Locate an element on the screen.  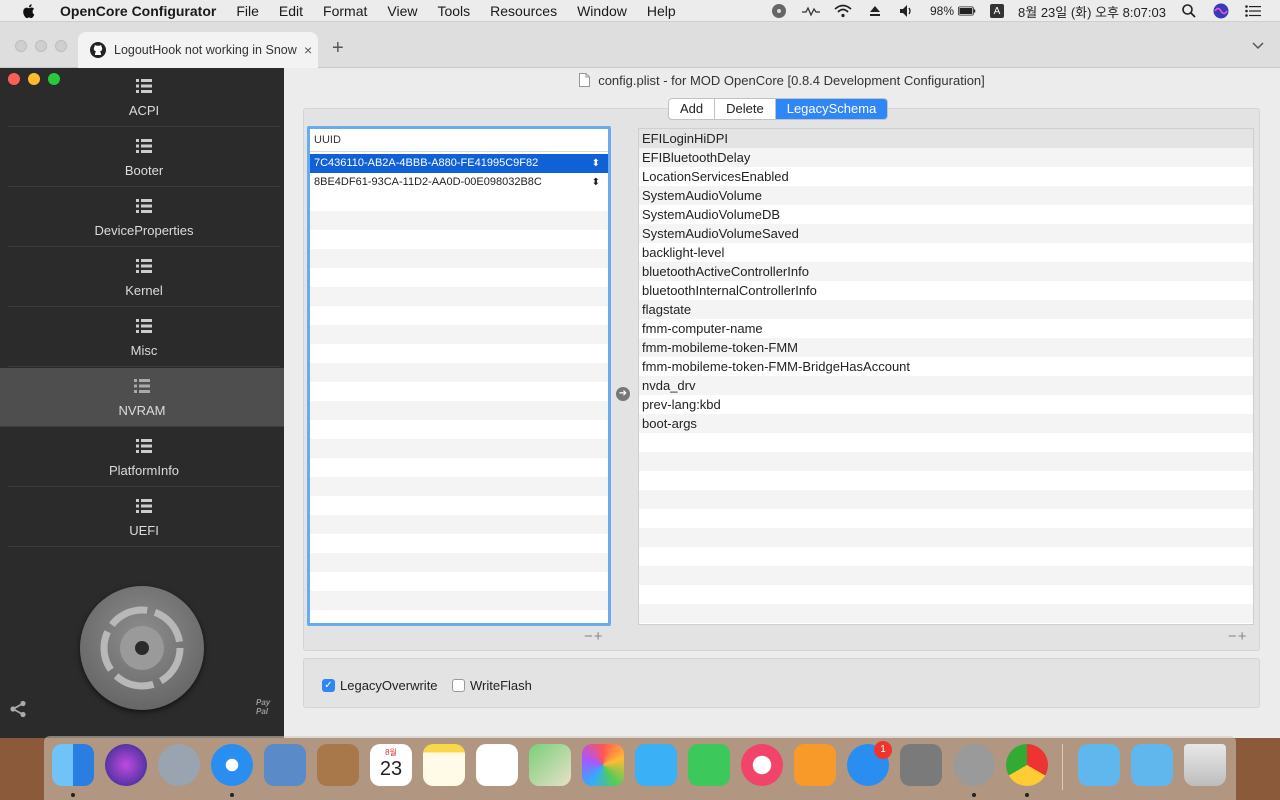
trash-icon is located at coordinates (1205, 765).